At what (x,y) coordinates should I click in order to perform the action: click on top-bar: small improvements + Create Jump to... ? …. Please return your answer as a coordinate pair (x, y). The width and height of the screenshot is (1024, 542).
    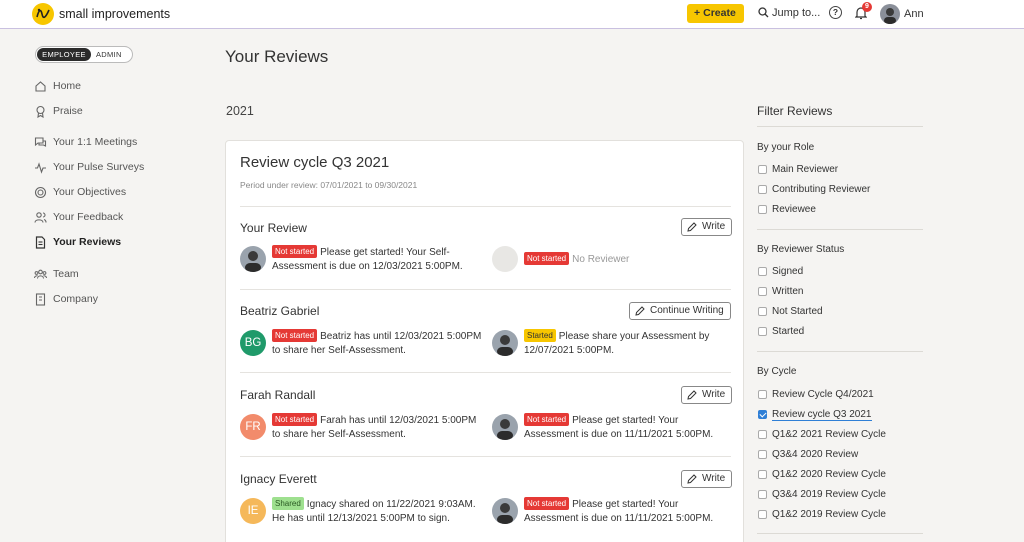
    Looking at the image, I should click on (512, 14).